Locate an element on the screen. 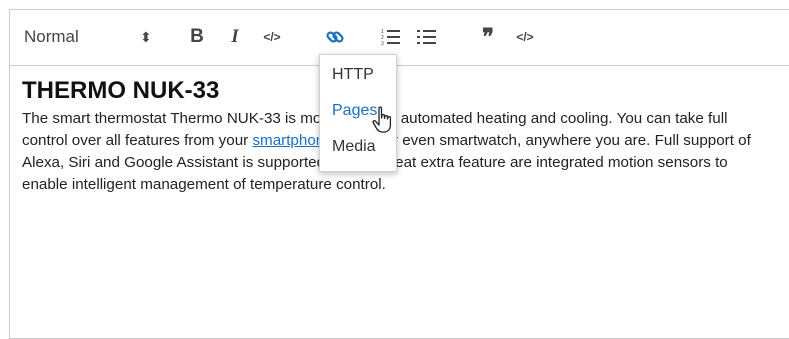  bold-button: B is located at coordinates (197, 37).